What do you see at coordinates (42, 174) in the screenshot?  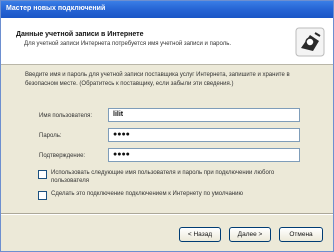 I see `all-users-checkbox` at bounding box center [42, 174].